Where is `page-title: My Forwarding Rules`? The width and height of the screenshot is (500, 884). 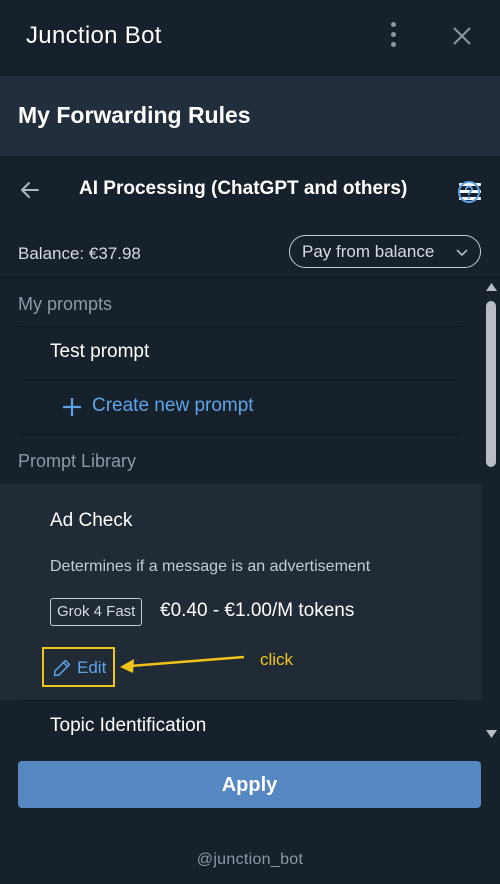 page-title: My Forwarding Rules is located at coordinates (134, 115).